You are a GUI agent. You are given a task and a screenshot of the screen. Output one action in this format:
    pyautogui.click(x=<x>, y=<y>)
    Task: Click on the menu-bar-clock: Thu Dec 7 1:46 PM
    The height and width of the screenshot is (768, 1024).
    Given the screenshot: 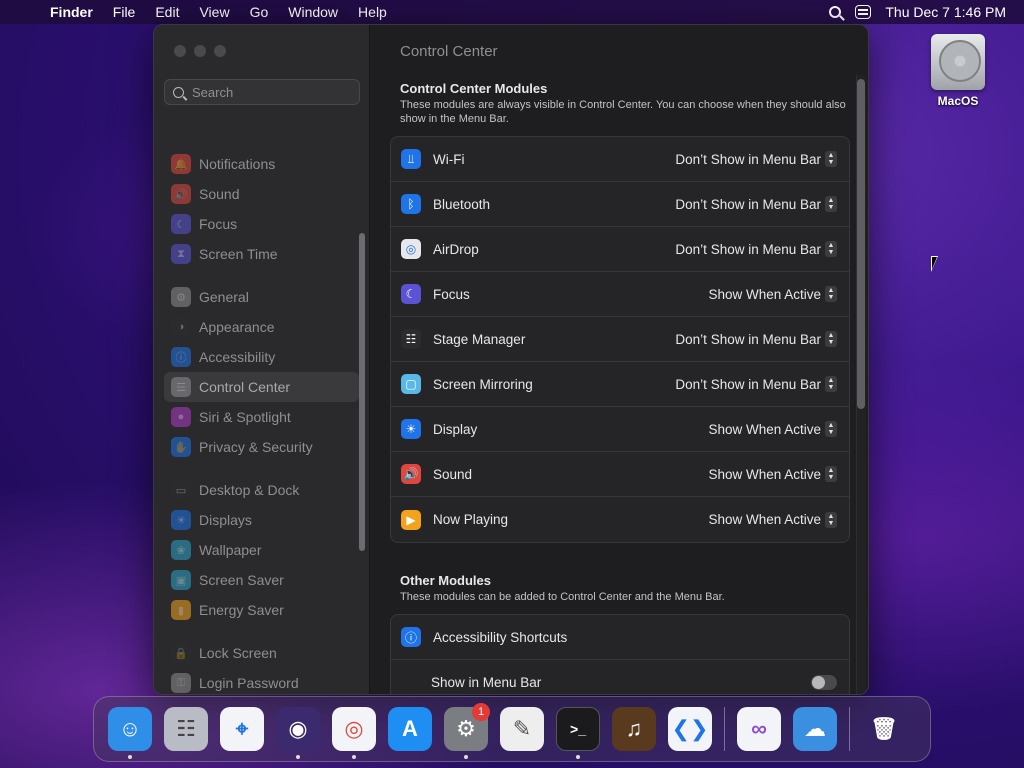 What is the action you would take?
    pyautogui.click(x=945, y=12)
    